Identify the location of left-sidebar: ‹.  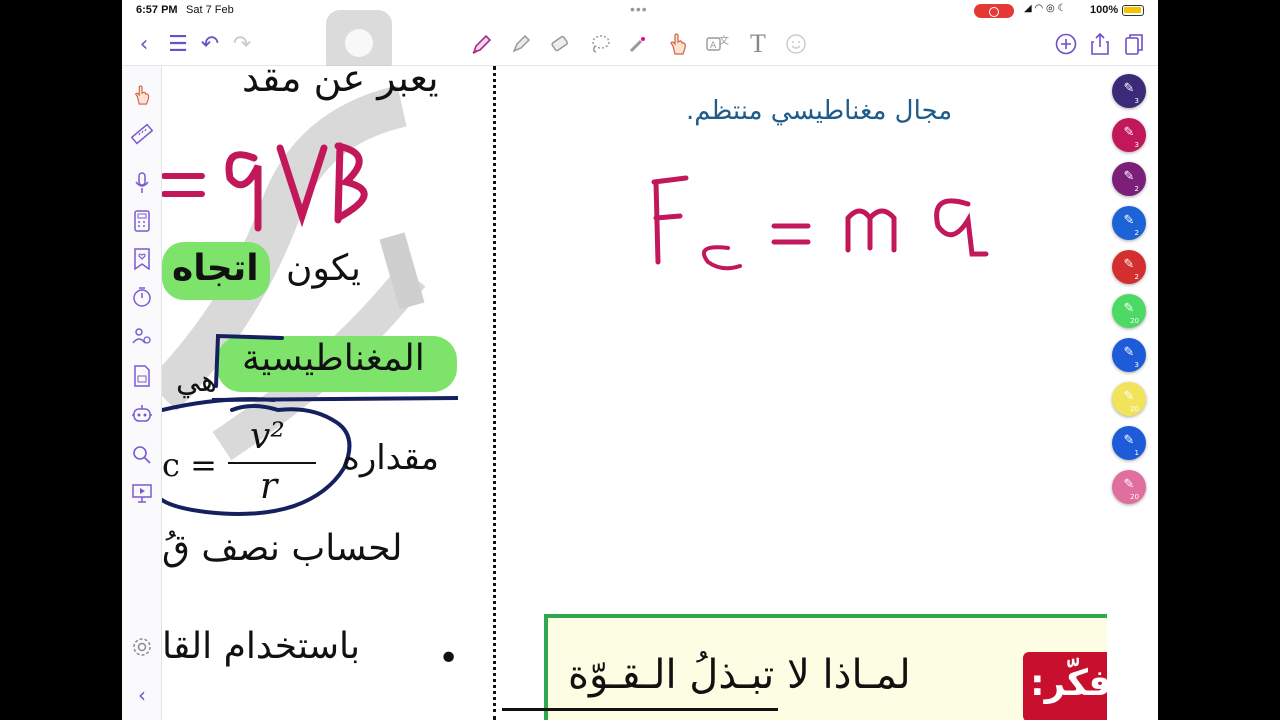
(142, 393).